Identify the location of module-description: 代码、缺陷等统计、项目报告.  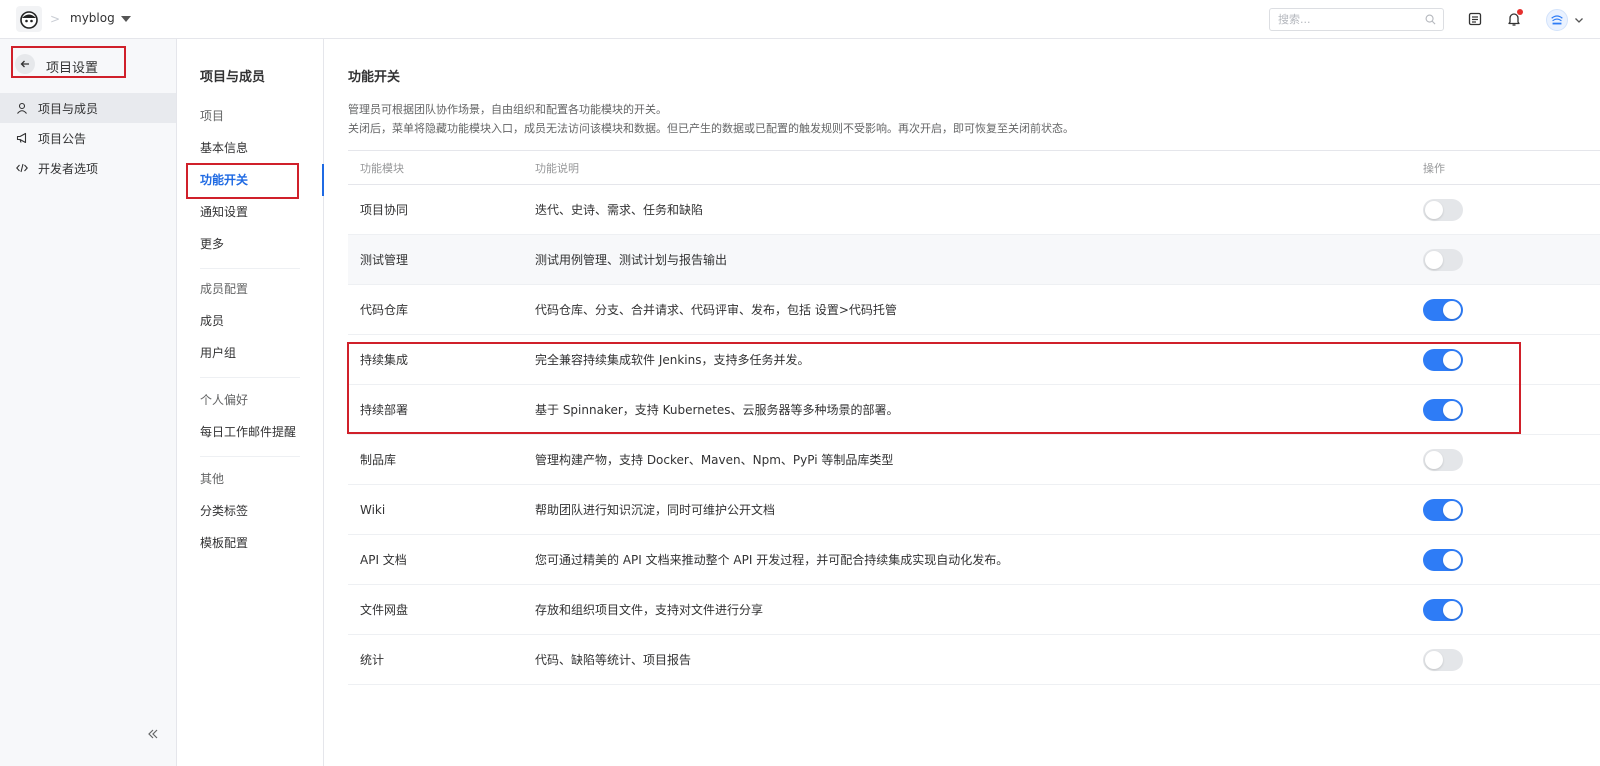
(613, 660).